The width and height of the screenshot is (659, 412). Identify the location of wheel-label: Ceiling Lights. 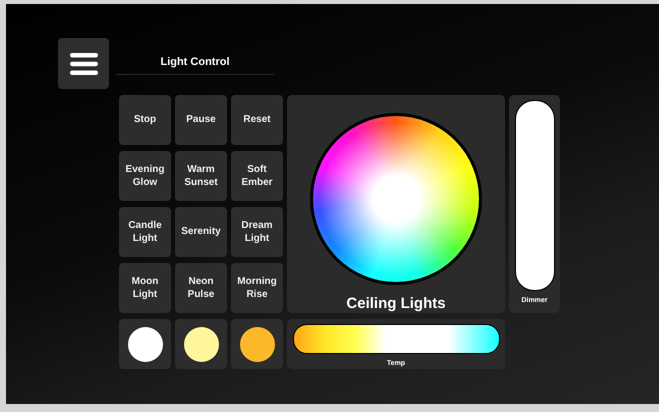
(396, 303).